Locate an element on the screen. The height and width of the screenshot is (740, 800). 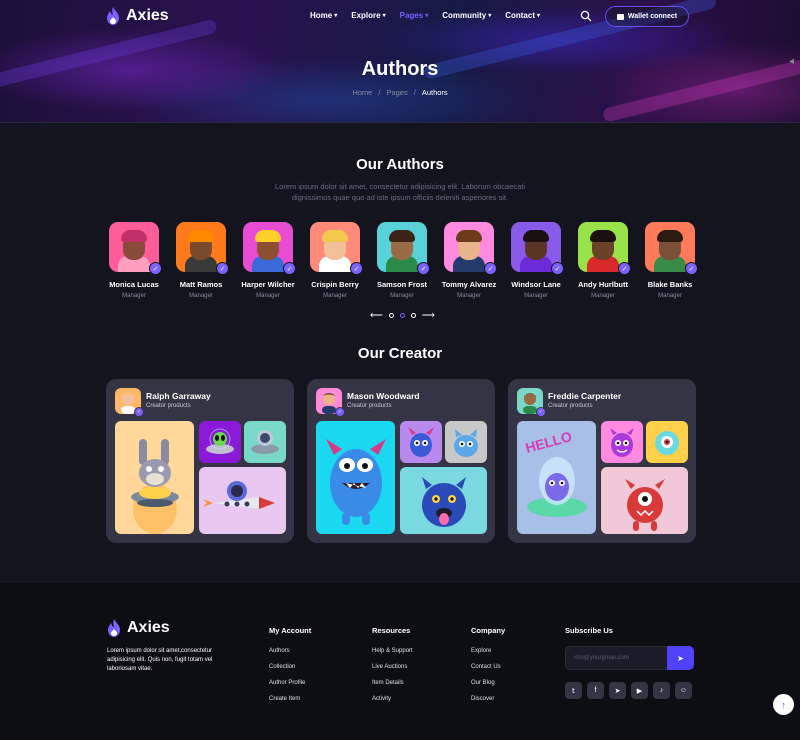
author-name: Crispin Berry is located at coordinates (335, 284).